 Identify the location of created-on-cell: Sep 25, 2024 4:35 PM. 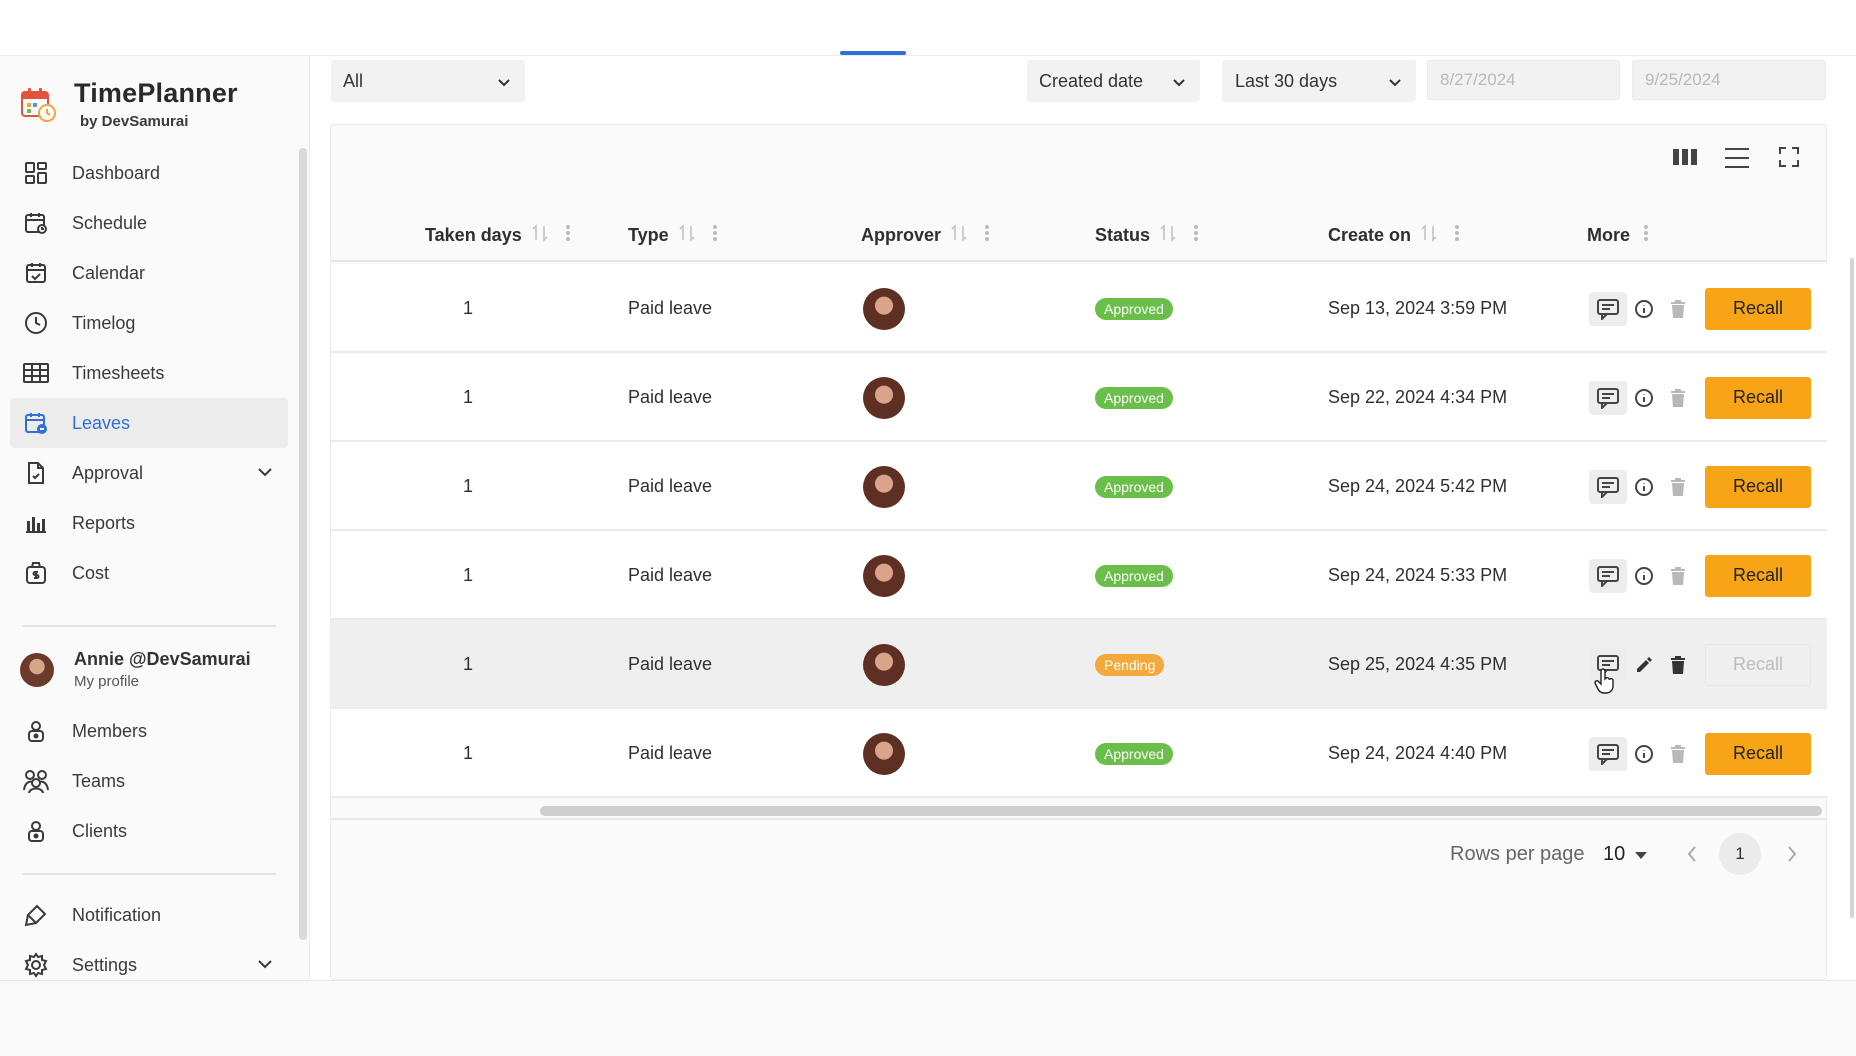
(1418, 664).